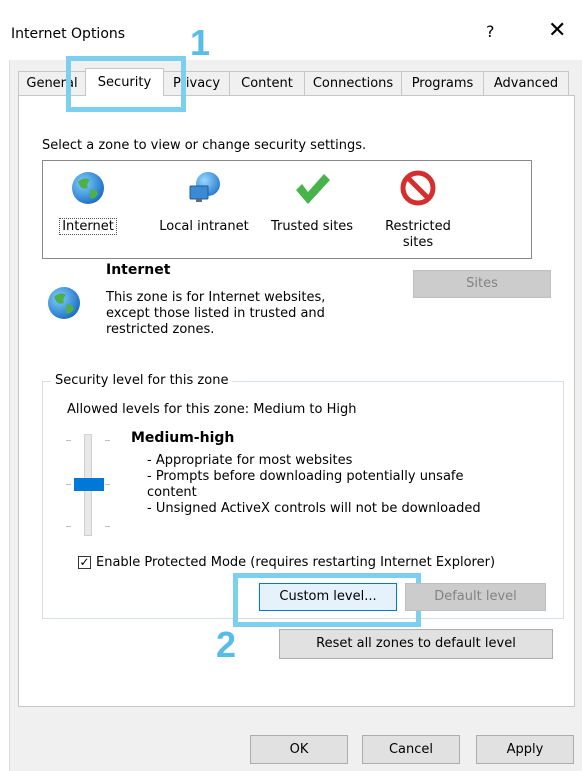  What do you see at coordinates (353, 83) in the screenshot?
I see `tab-connections: Connections` at bounding box center [353, 83].